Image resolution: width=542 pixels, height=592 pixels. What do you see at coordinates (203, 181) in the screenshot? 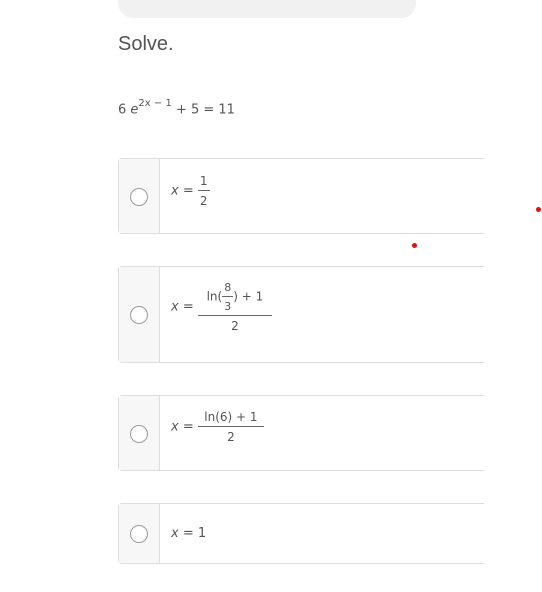
I see `numerator: 1` at bounding box center [203, 181].